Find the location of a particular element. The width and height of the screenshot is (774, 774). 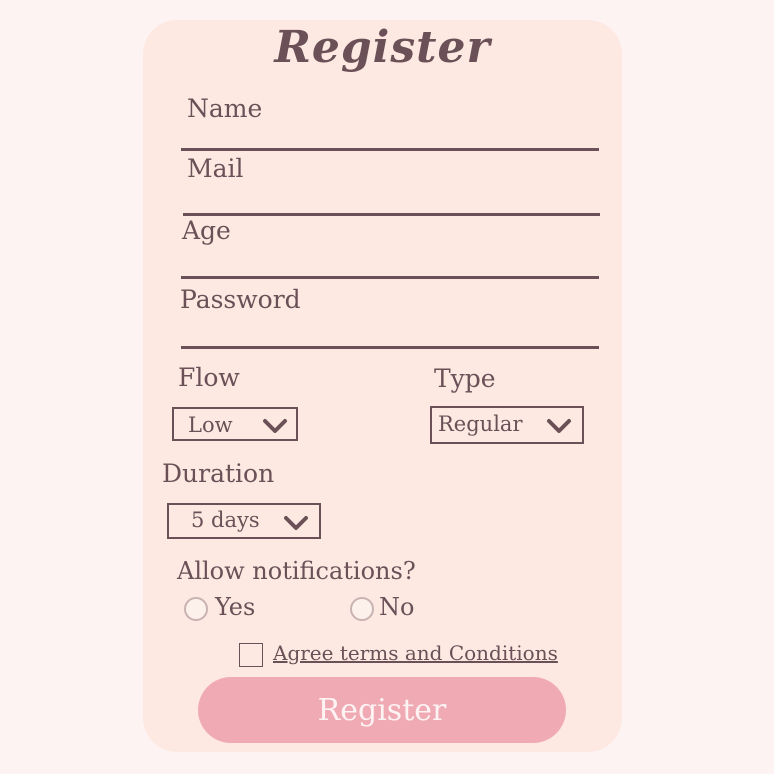

page-title: Register is located at coordinates (382, 47).